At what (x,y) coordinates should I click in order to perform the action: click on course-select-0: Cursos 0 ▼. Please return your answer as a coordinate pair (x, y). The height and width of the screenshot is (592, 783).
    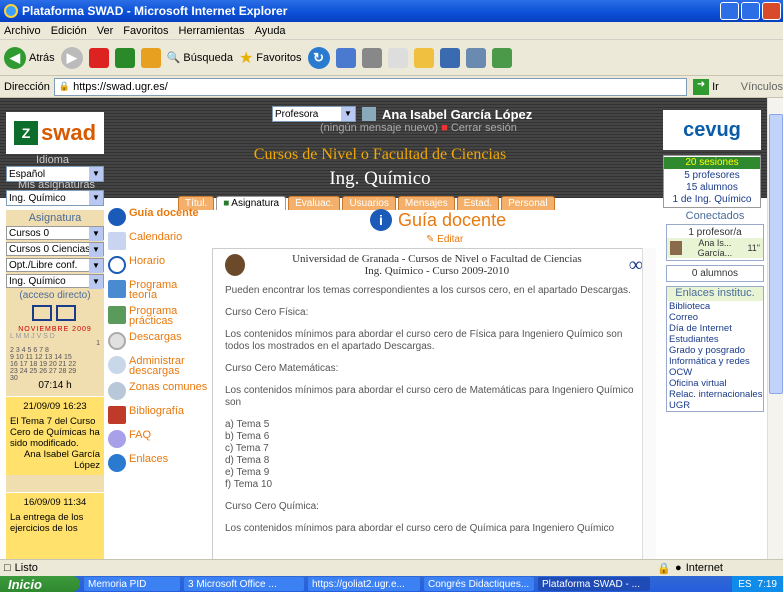
    Looking at the image, I should click on (55, 233).